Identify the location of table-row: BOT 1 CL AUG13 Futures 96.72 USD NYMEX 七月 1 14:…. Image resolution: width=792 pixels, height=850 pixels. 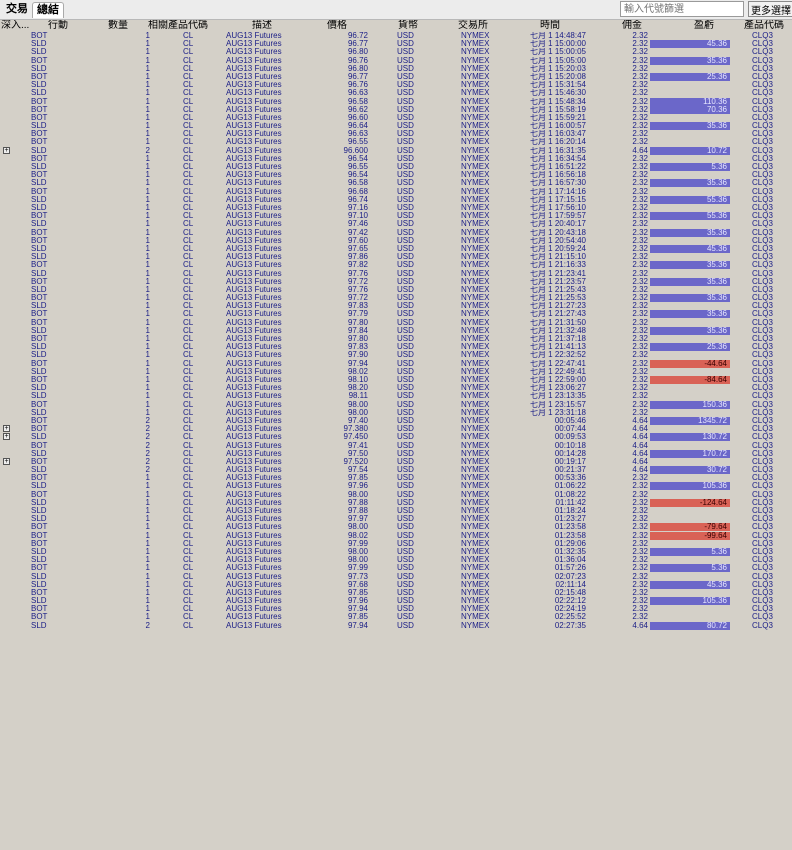
(396, 36).